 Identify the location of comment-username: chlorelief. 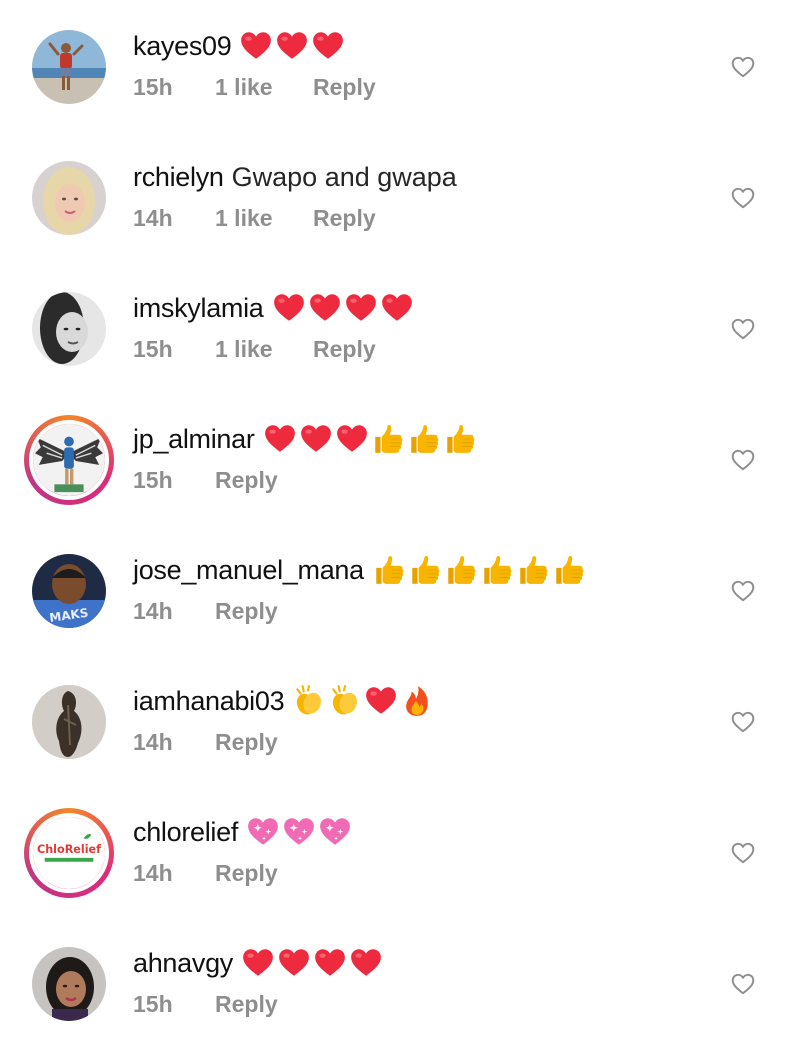
(185, 832).